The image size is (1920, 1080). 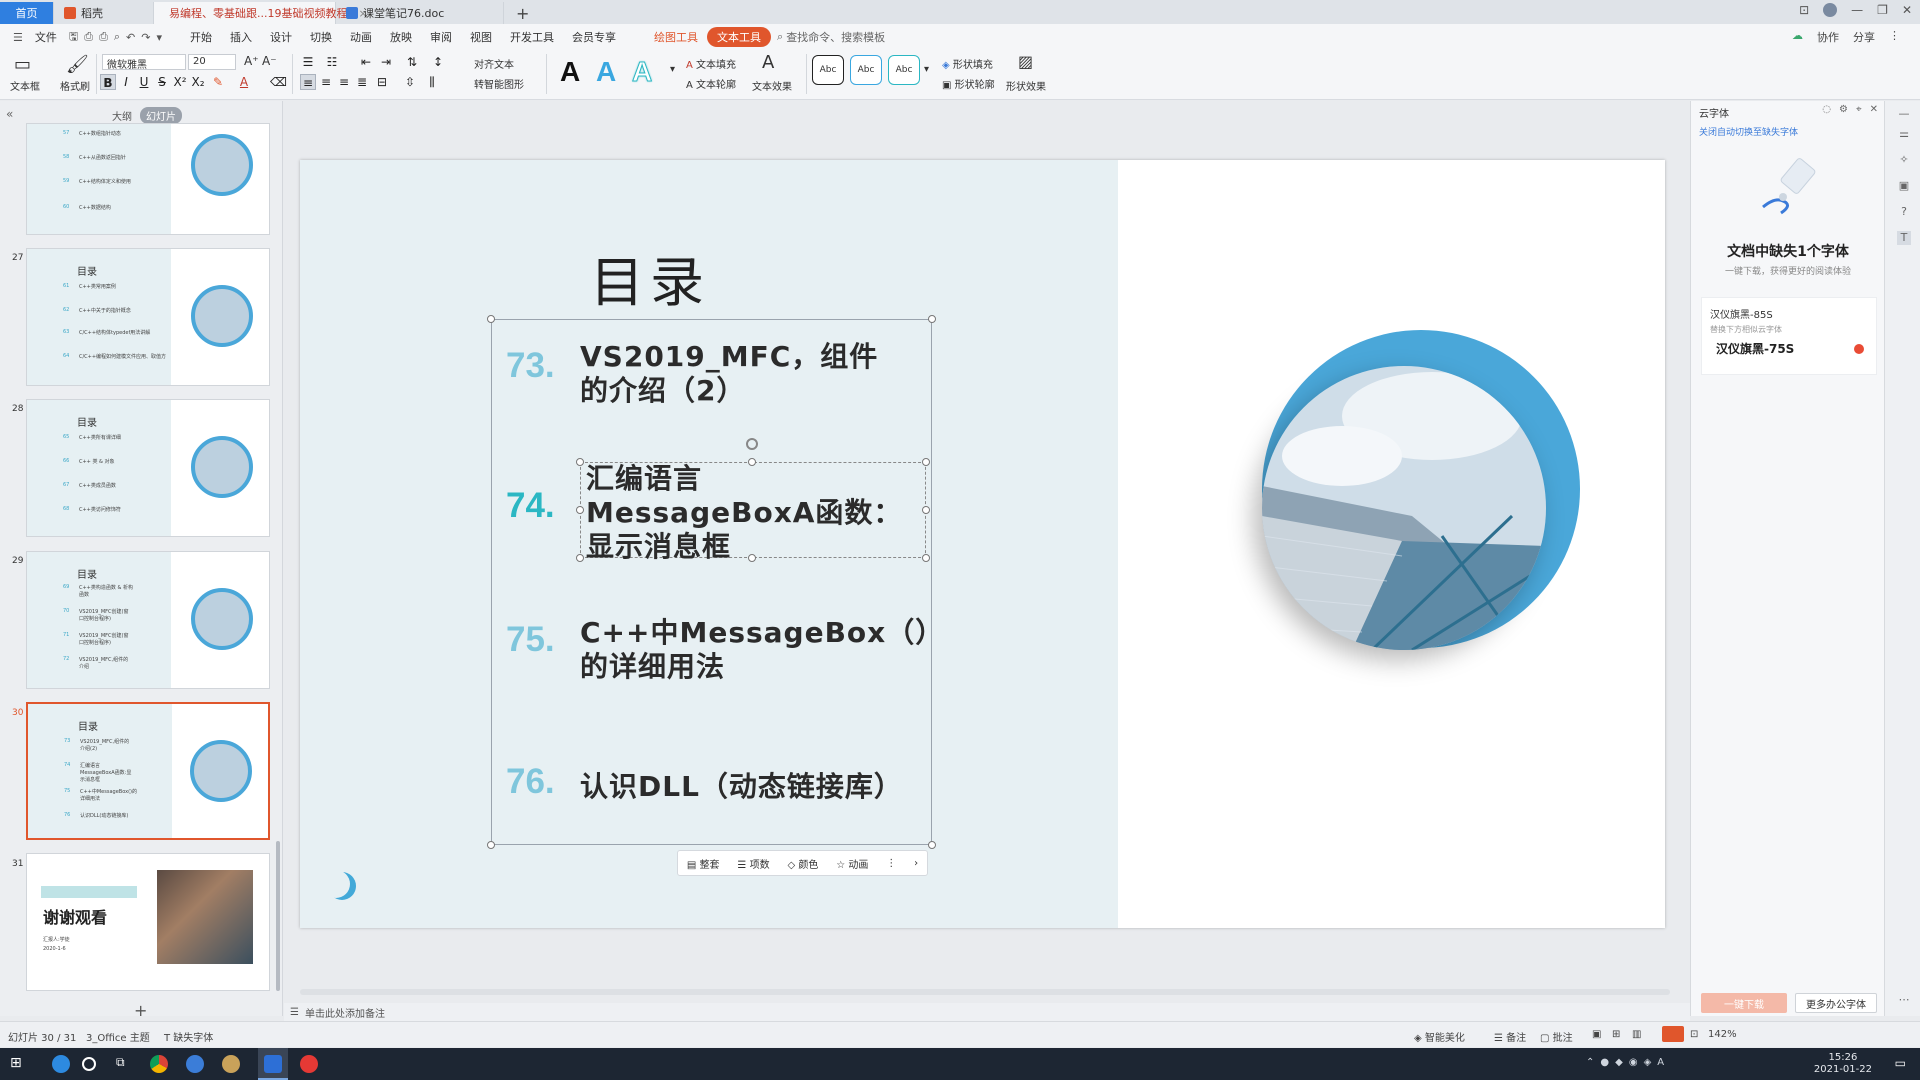 What do you see at coordinates (711, 83) in the screenshot?
I see `text-outline-button: A 文本轮廓` at bounding box center [711, 83].